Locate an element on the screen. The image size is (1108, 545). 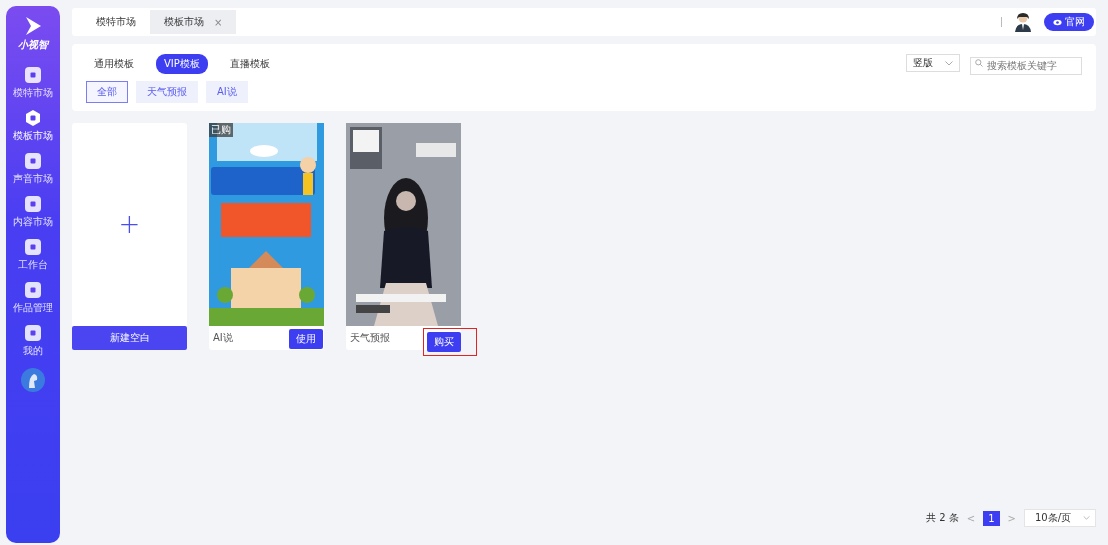
filter-tag: 天气预报 is located at coordinates (167, 91).